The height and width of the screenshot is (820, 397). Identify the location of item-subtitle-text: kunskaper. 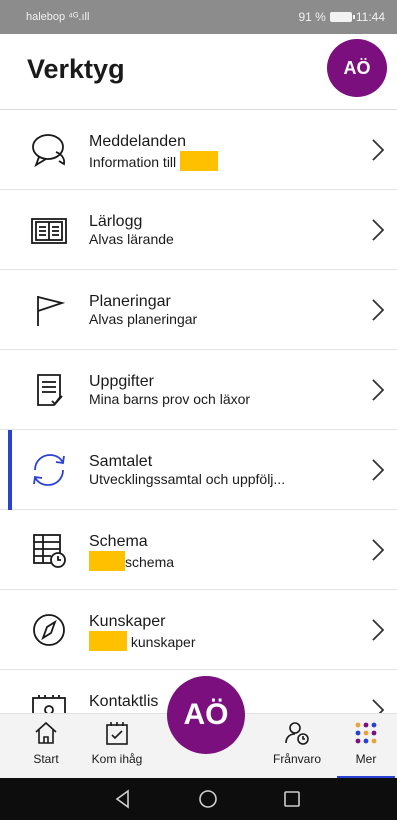
(163, 642).